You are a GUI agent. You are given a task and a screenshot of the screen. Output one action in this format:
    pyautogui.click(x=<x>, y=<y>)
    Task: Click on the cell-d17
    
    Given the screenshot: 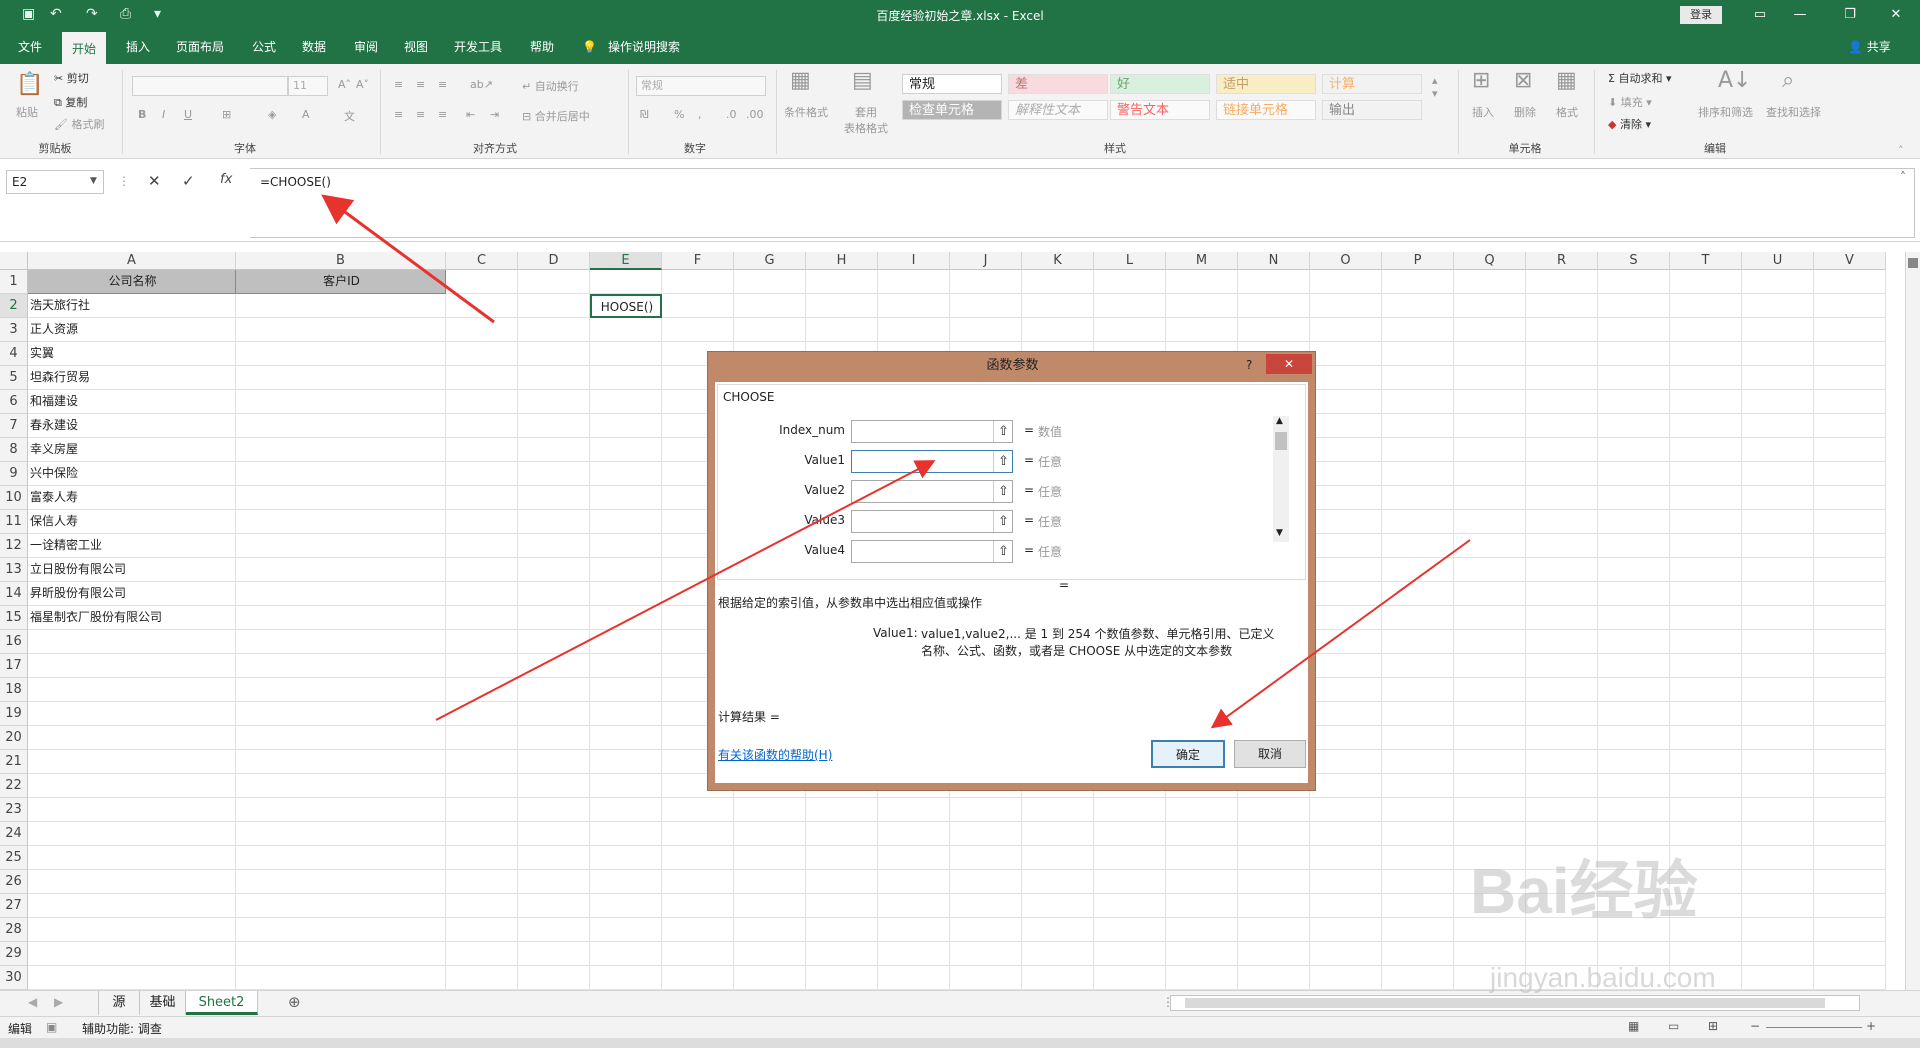 What is the action you would take?
    pyautogui.click(x=554, y=666)
    